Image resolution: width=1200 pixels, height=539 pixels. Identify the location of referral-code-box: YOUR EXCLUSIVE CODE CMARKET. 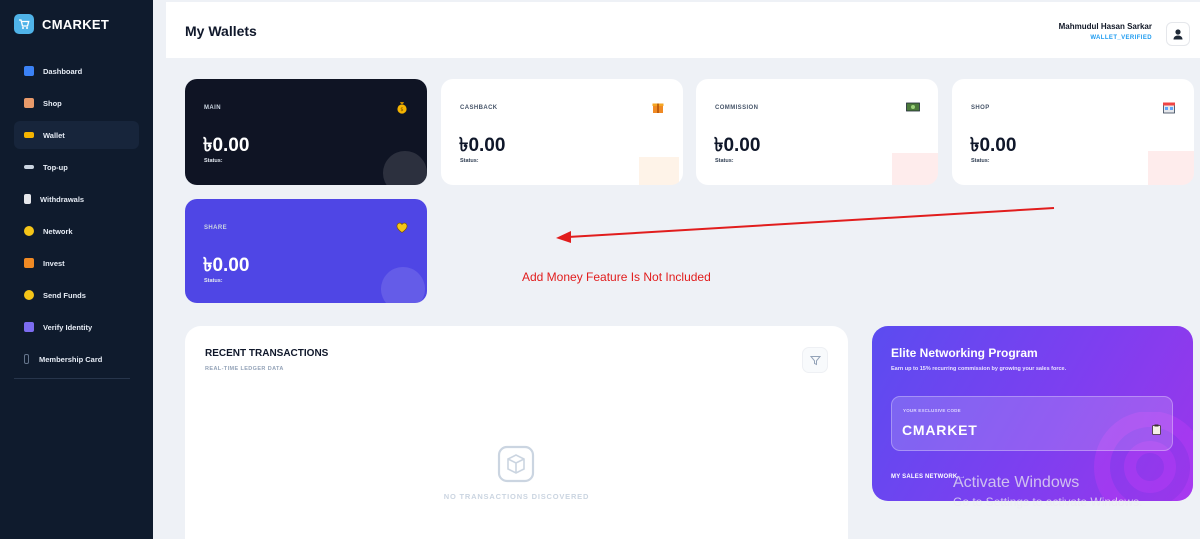
(1032, 423).